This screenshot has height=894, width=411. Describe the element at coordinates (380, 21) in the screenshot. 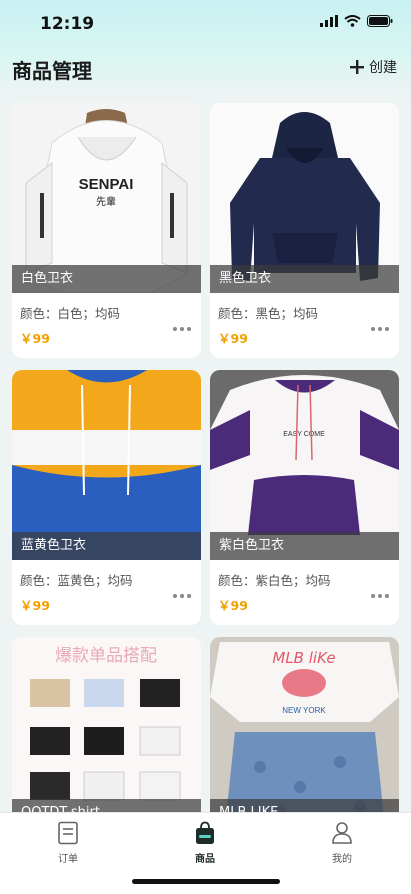

I see `battery-icon` at that location.